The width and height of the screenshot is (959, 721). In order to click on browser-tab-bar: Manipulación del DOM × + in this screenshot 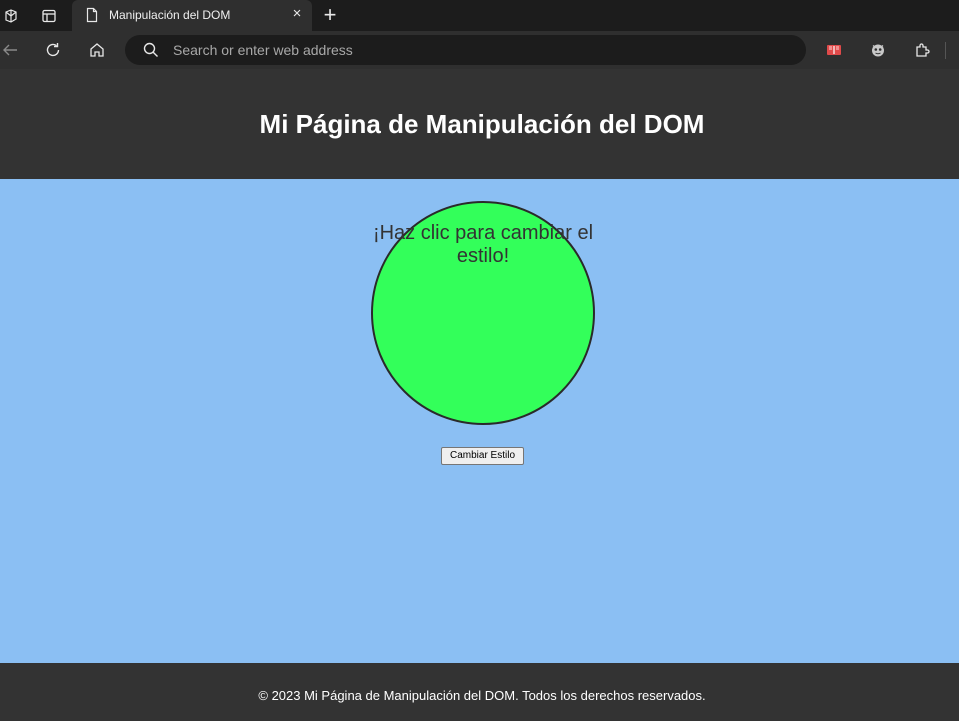, I will do `click(479, 15)`.